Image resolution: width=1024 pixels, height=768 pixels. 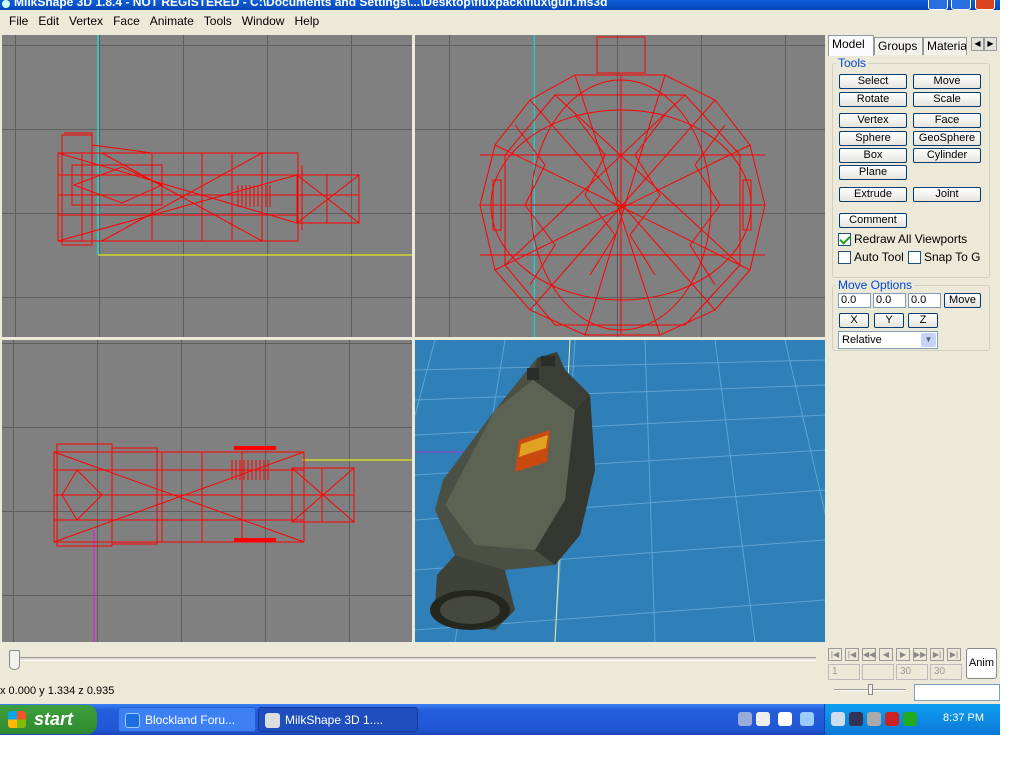 I want to click on tab-model: Model, so click(x=851, y=45).